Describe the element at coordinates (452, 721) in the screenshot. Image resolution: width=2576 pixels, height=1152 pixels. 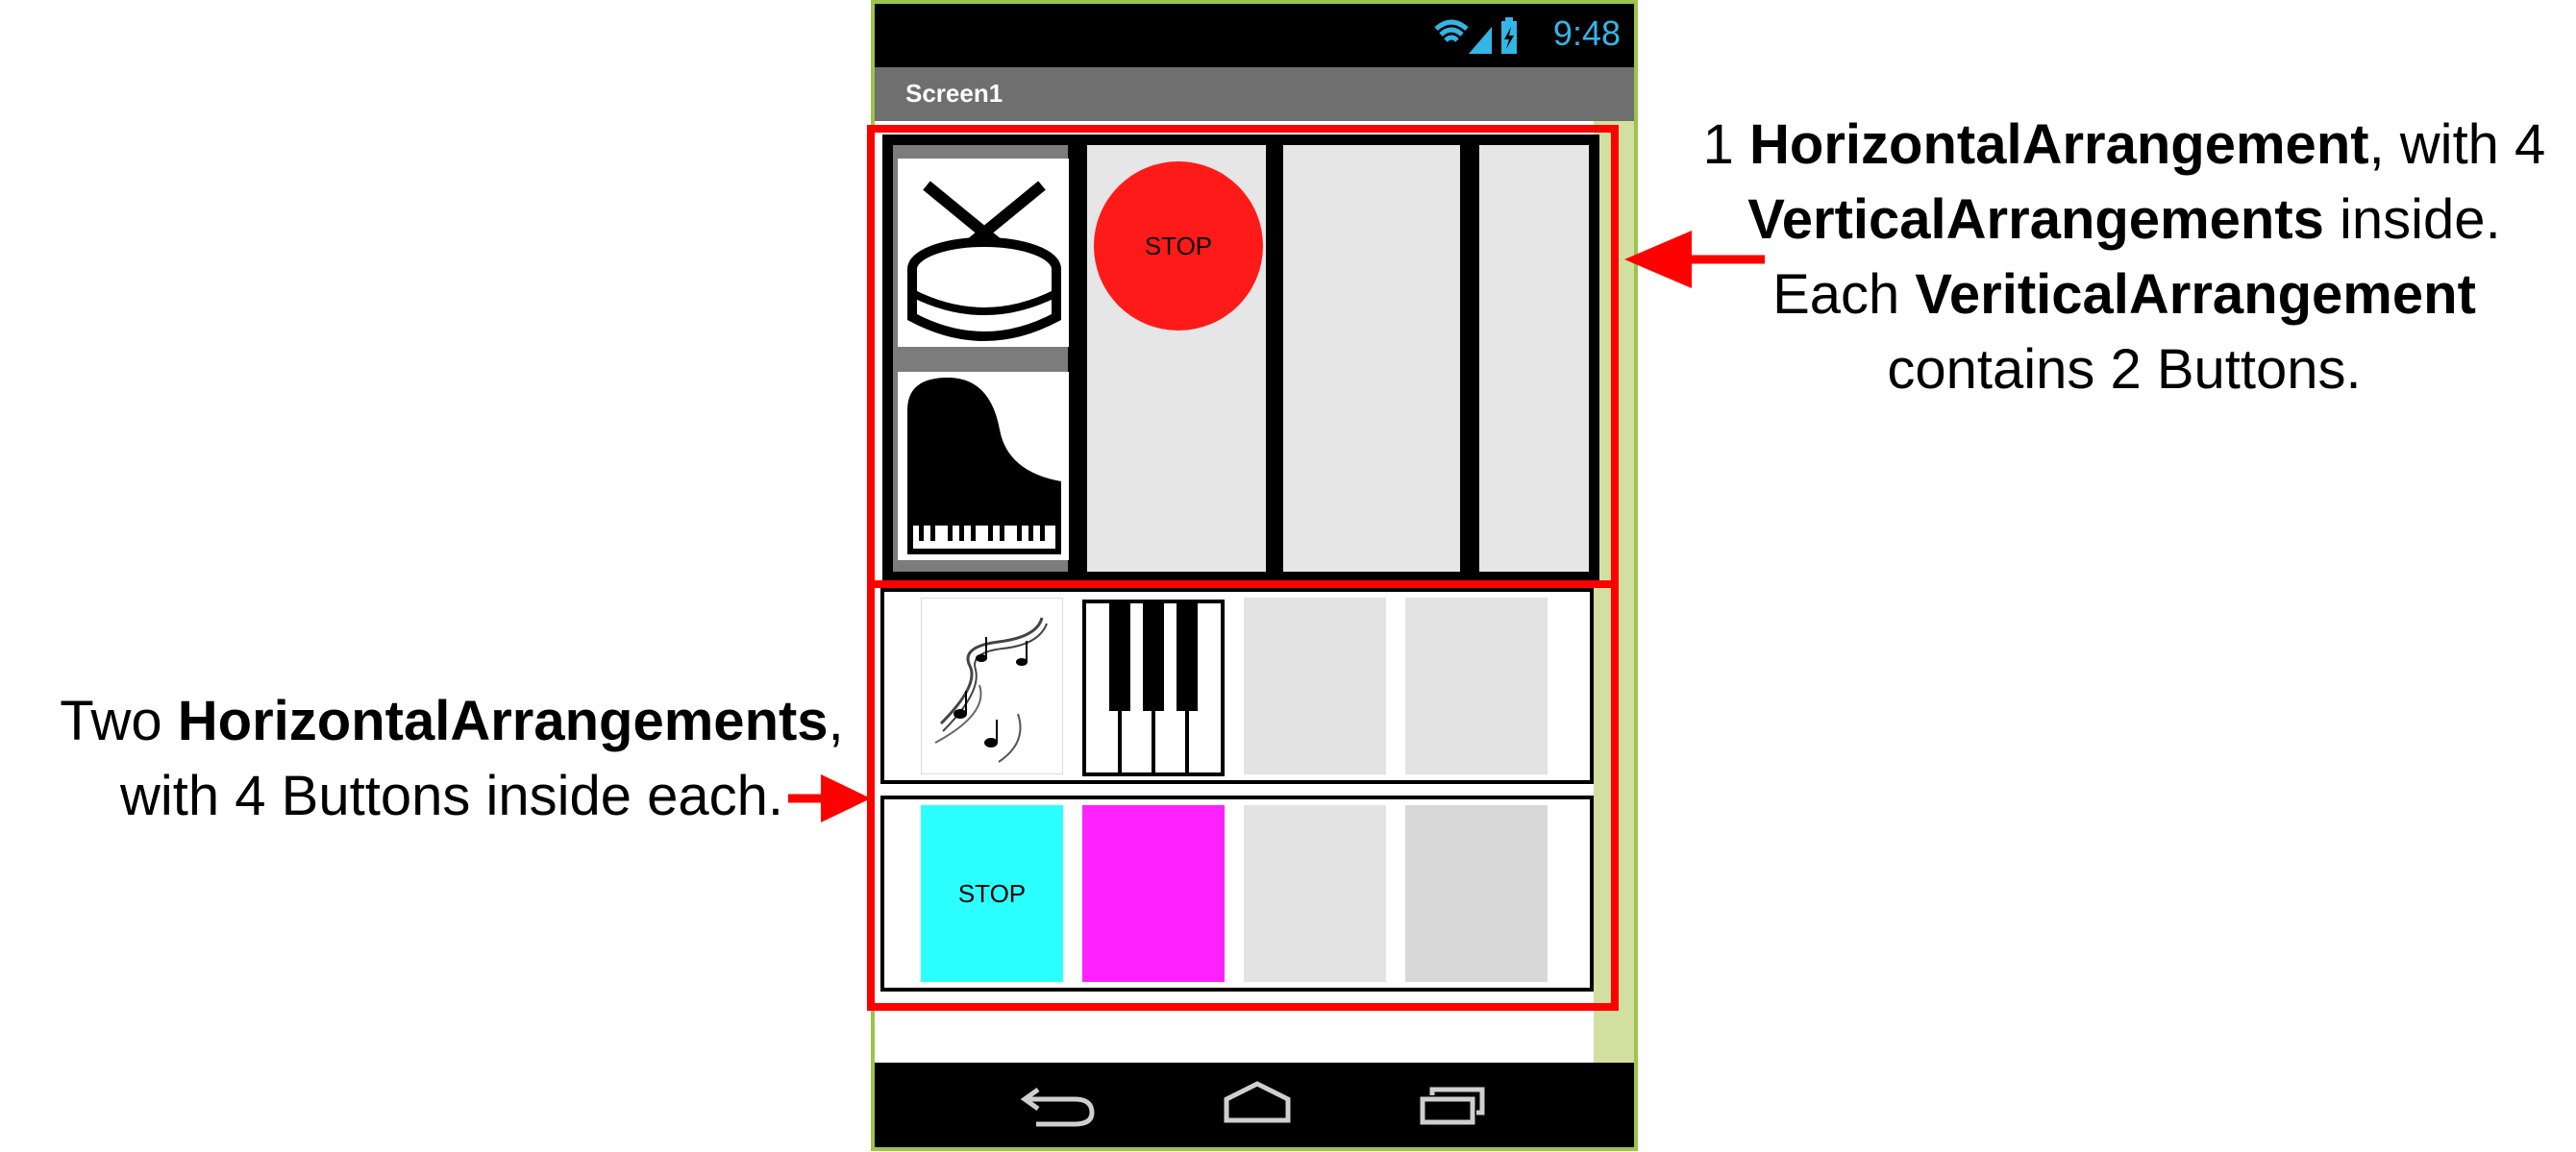
I see `annotation-left-line1: Two HorizontalArrangements,` at that location.